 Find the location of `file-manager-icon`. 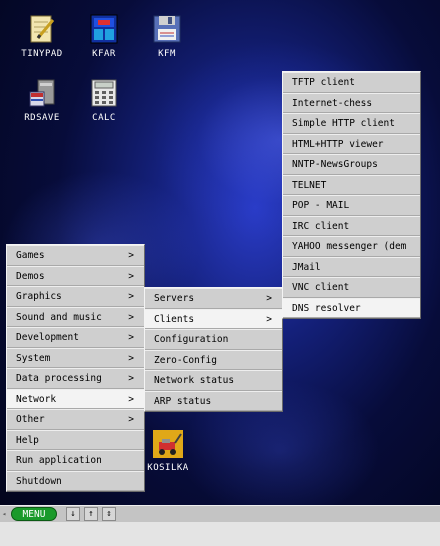

file-manager-icon is located at coordinates (104, 29).